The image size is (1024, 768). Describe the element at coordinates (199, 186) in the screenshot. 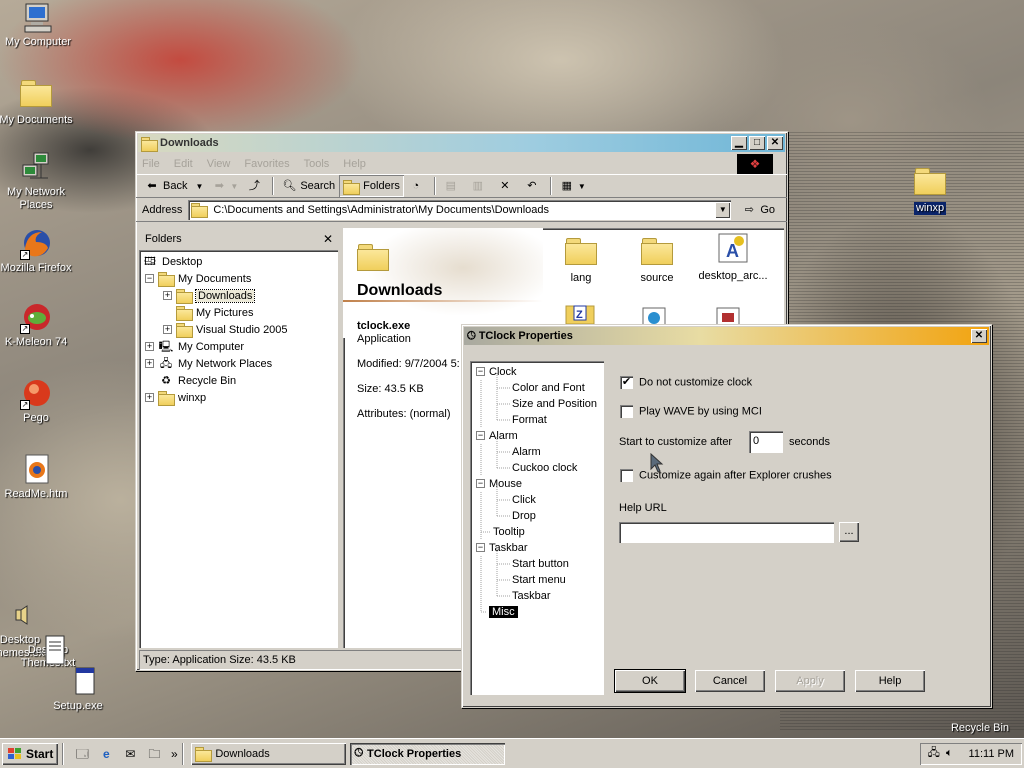

I see `back-dropdown-icon: ▼` at that location.